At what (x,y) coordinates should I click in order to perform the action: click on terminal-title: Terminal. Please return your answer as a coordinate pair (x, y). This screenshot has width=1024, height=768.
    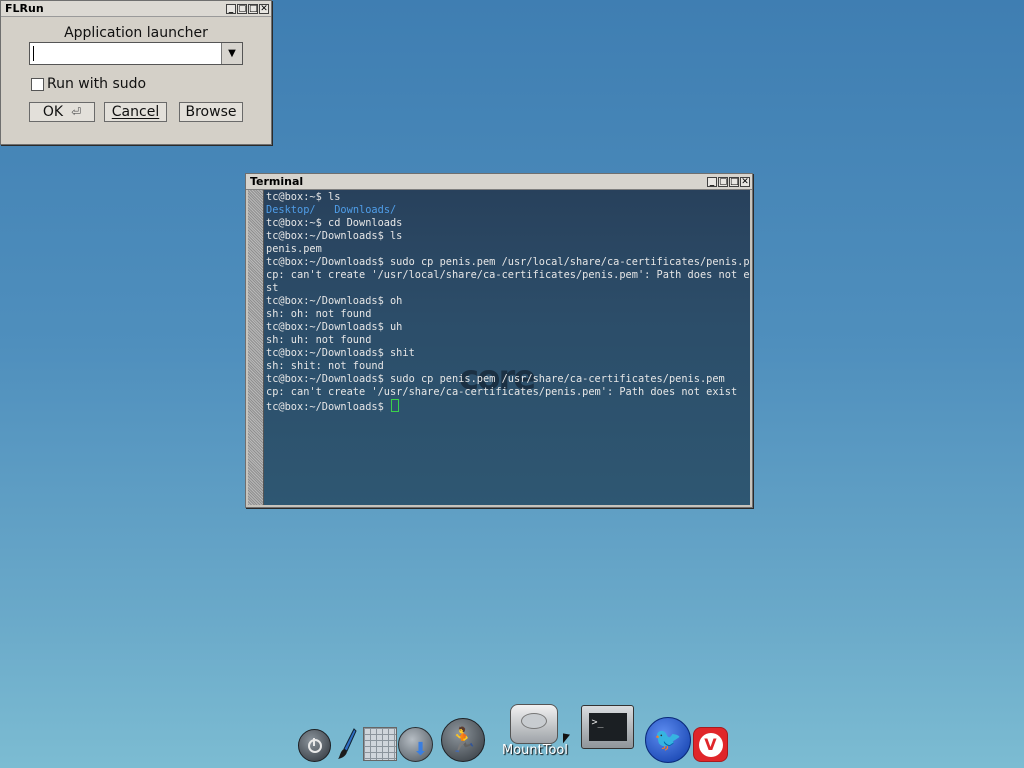
    Looking at the image, I should click on (277, 181).